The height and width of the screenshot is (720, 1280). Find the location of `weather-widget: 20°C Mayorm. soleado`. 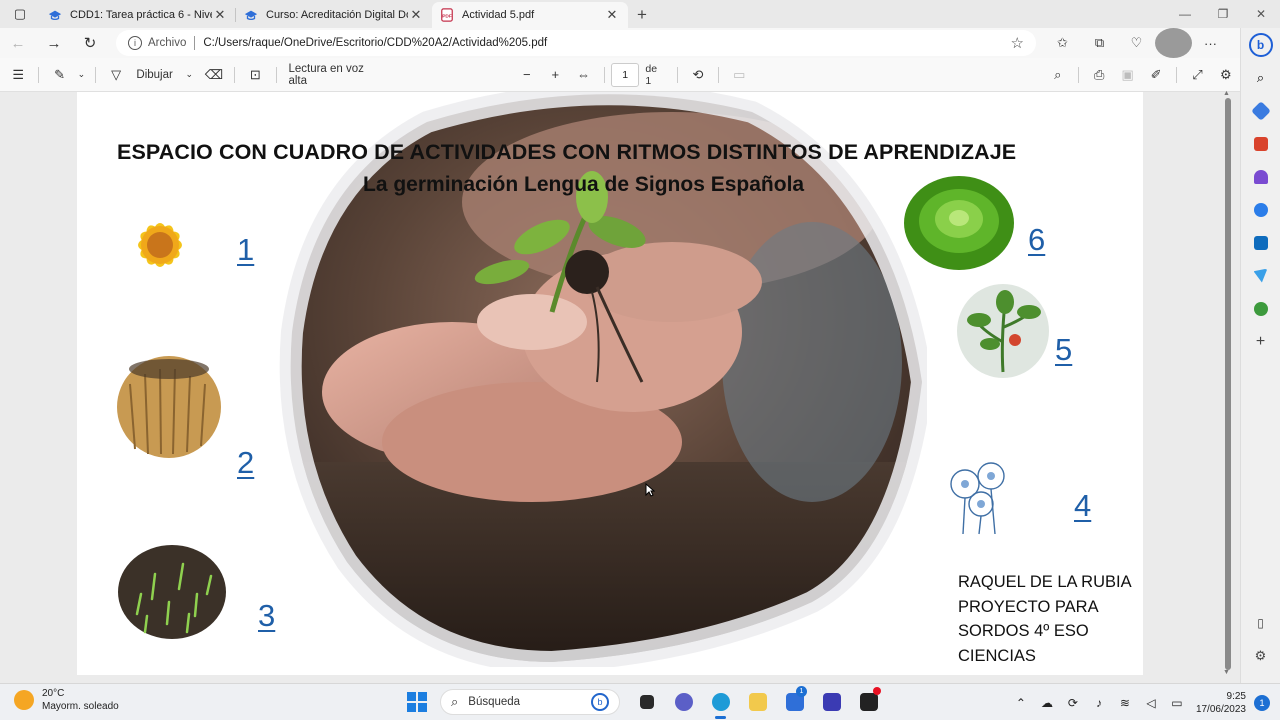

weather-widget: 20°C Mayorm. soleado is located at coordinates (66, 700).